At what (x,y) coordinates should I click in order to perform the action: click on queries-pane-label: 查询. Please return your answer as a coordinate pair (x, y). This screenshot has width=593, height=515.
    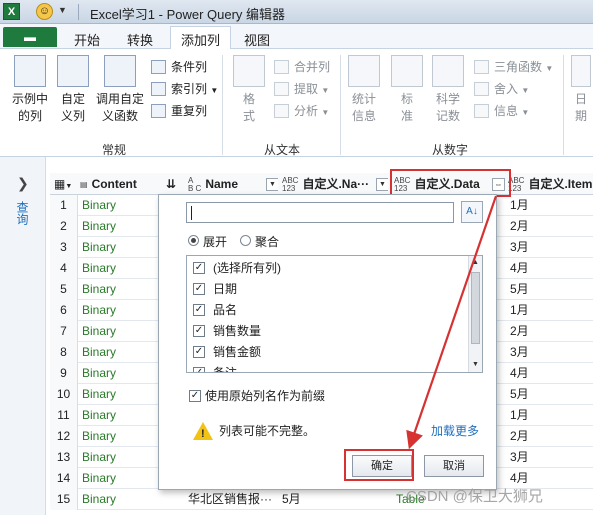
    Looking at the image, I should click on (22, 213).